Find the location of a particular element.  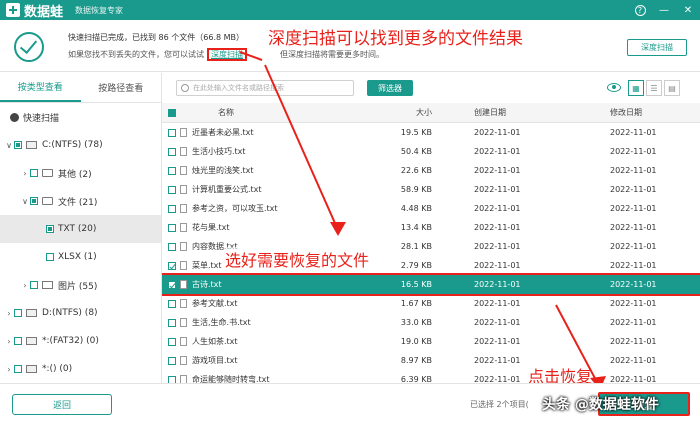

table-row: 命运能够随时转弯.txt 6.39 KB 2022-11-01 2022-11-01 is located at coordinates (431, 376).